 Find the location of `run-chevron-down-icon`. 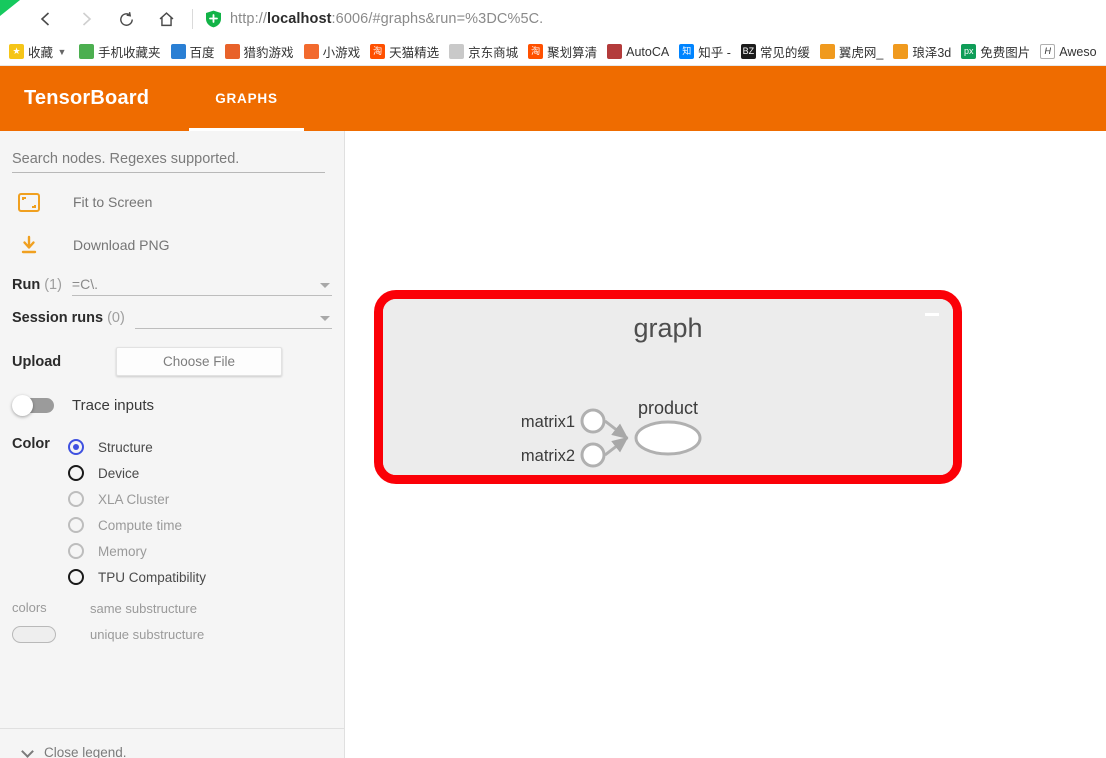

run-chevron-down-icon is located at coordinates (325, 285).